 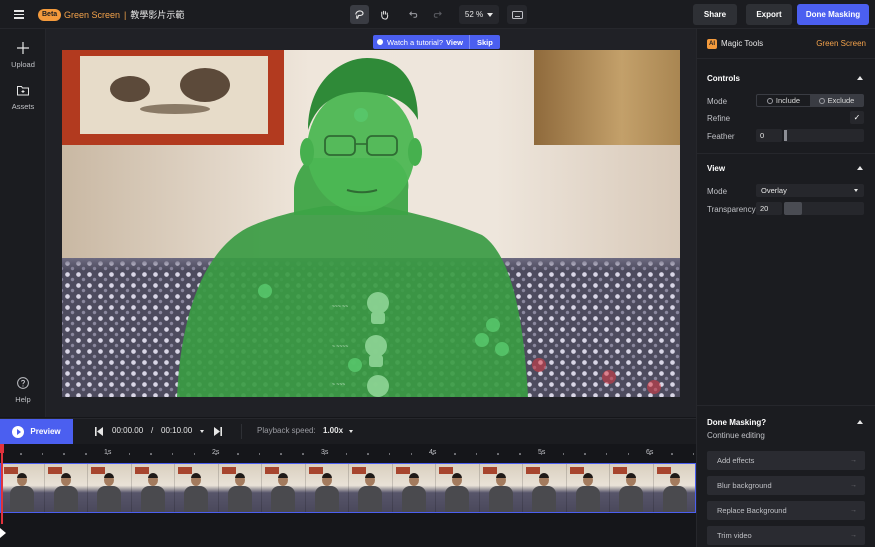 What do you see at coordinates (769, 14) in the screenshot?
I see `export-button: Export` at bounding box center [769, 14].